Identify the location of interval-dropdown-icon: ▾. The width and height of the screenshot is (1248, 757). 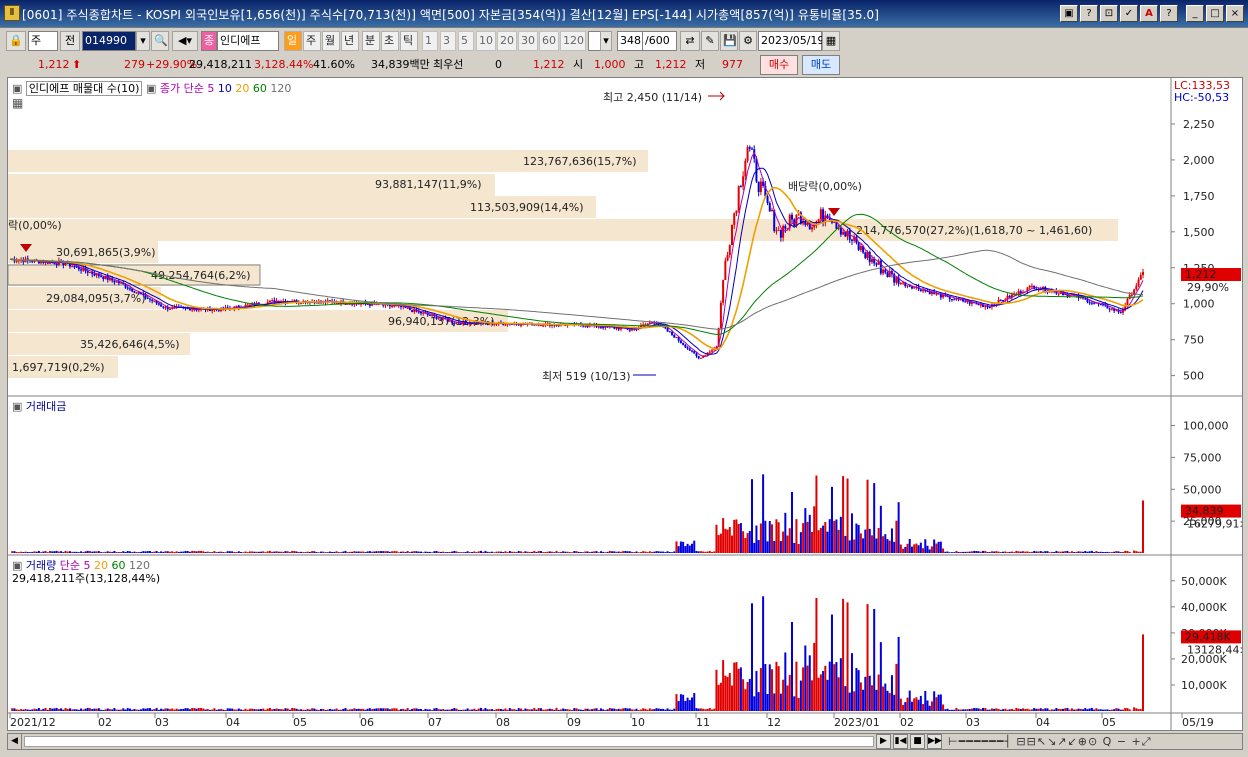
(606, 41).